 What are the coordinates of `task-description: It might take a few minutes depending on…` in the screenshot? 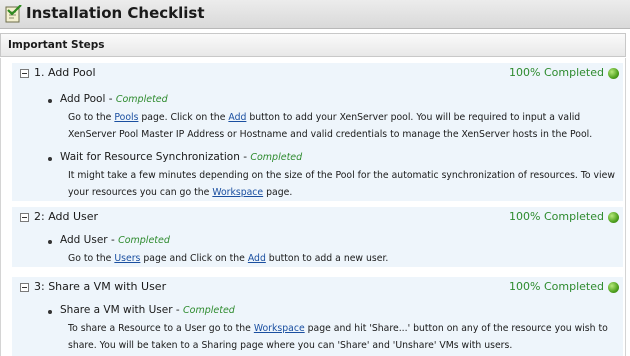 It's located at (343, 184).